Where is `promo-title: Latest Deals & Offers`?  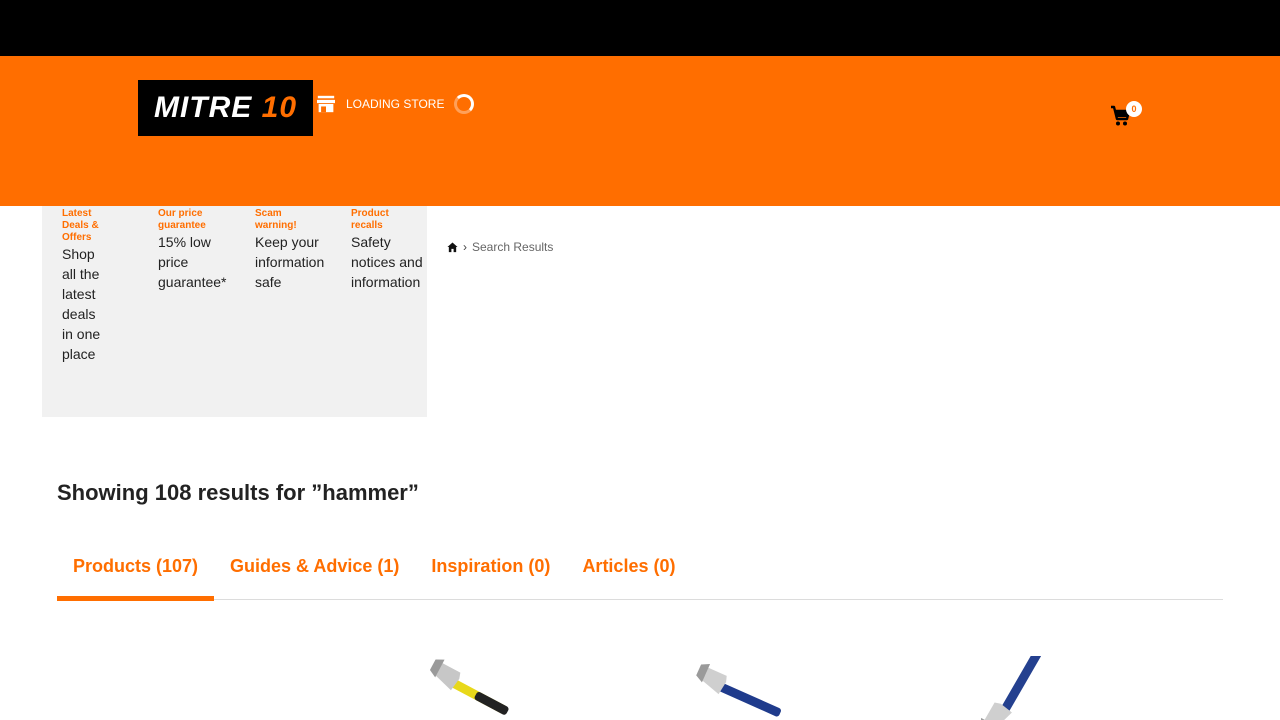 promo-title: Latest Deals & Offers is located at coordinates (80, 225).